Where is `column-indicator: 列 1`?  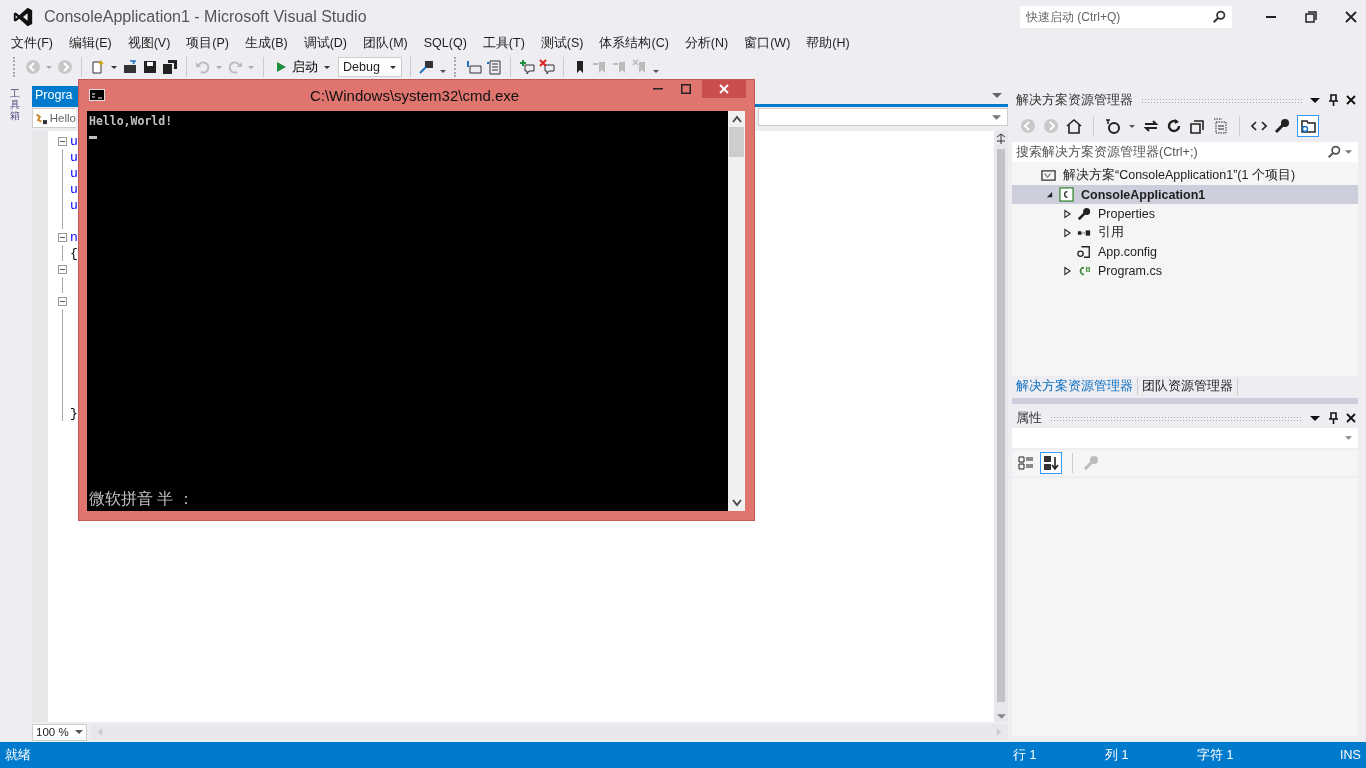
column-indicator: 列 1 is located at coordinates (1117, 754).